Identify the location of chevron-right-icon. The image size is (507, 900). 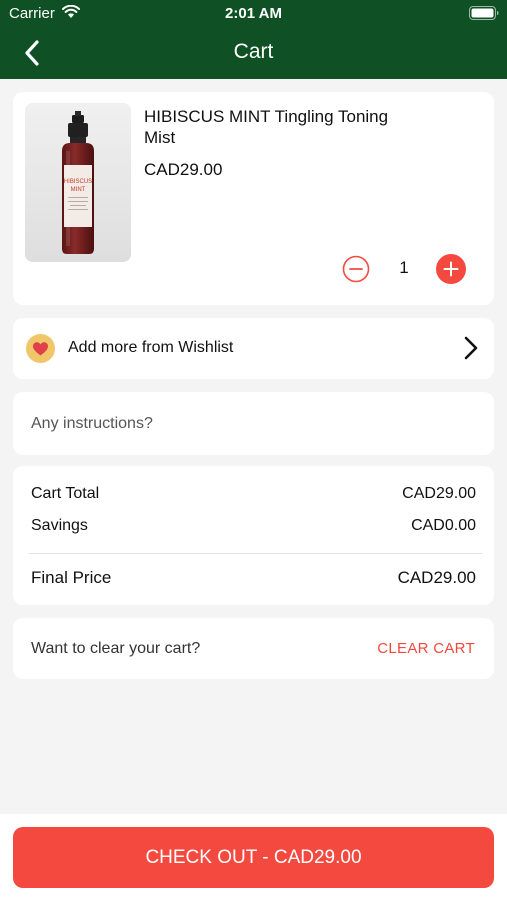
(471, 348).